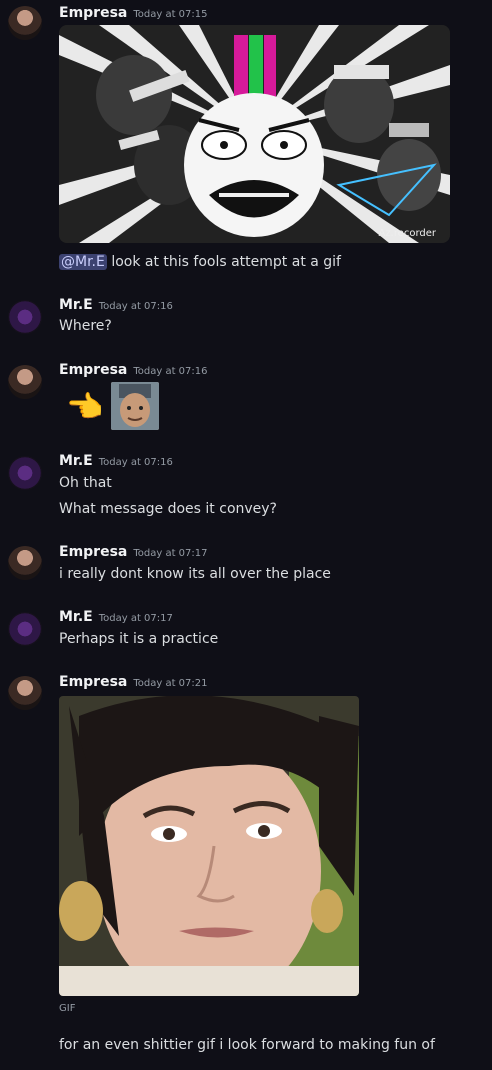  What do you see at coordinates (67, 1008) in the screenshot?
I see `gif-label: GIF` at bounding box center [67, 1008].